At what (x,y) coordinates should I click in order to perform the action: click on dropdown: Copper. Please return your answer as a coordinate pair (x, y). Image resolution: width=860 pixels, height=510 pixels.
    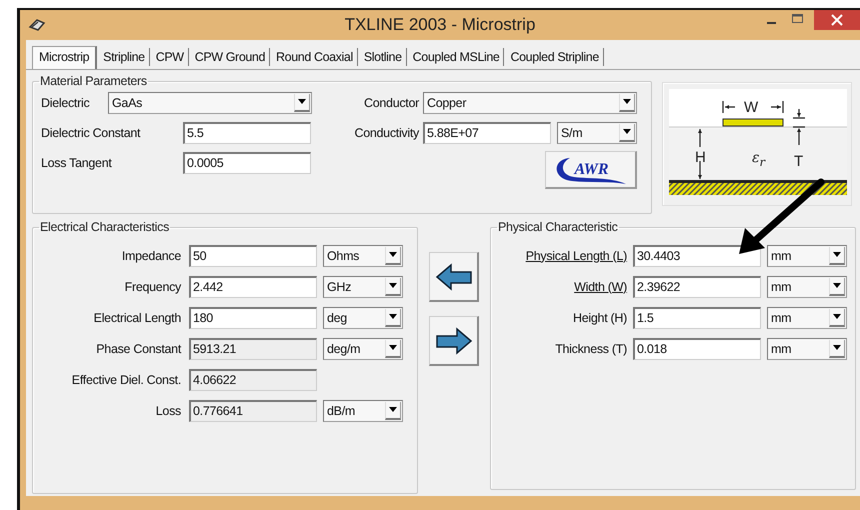
    Looking at the image, I should click on (530, 103).